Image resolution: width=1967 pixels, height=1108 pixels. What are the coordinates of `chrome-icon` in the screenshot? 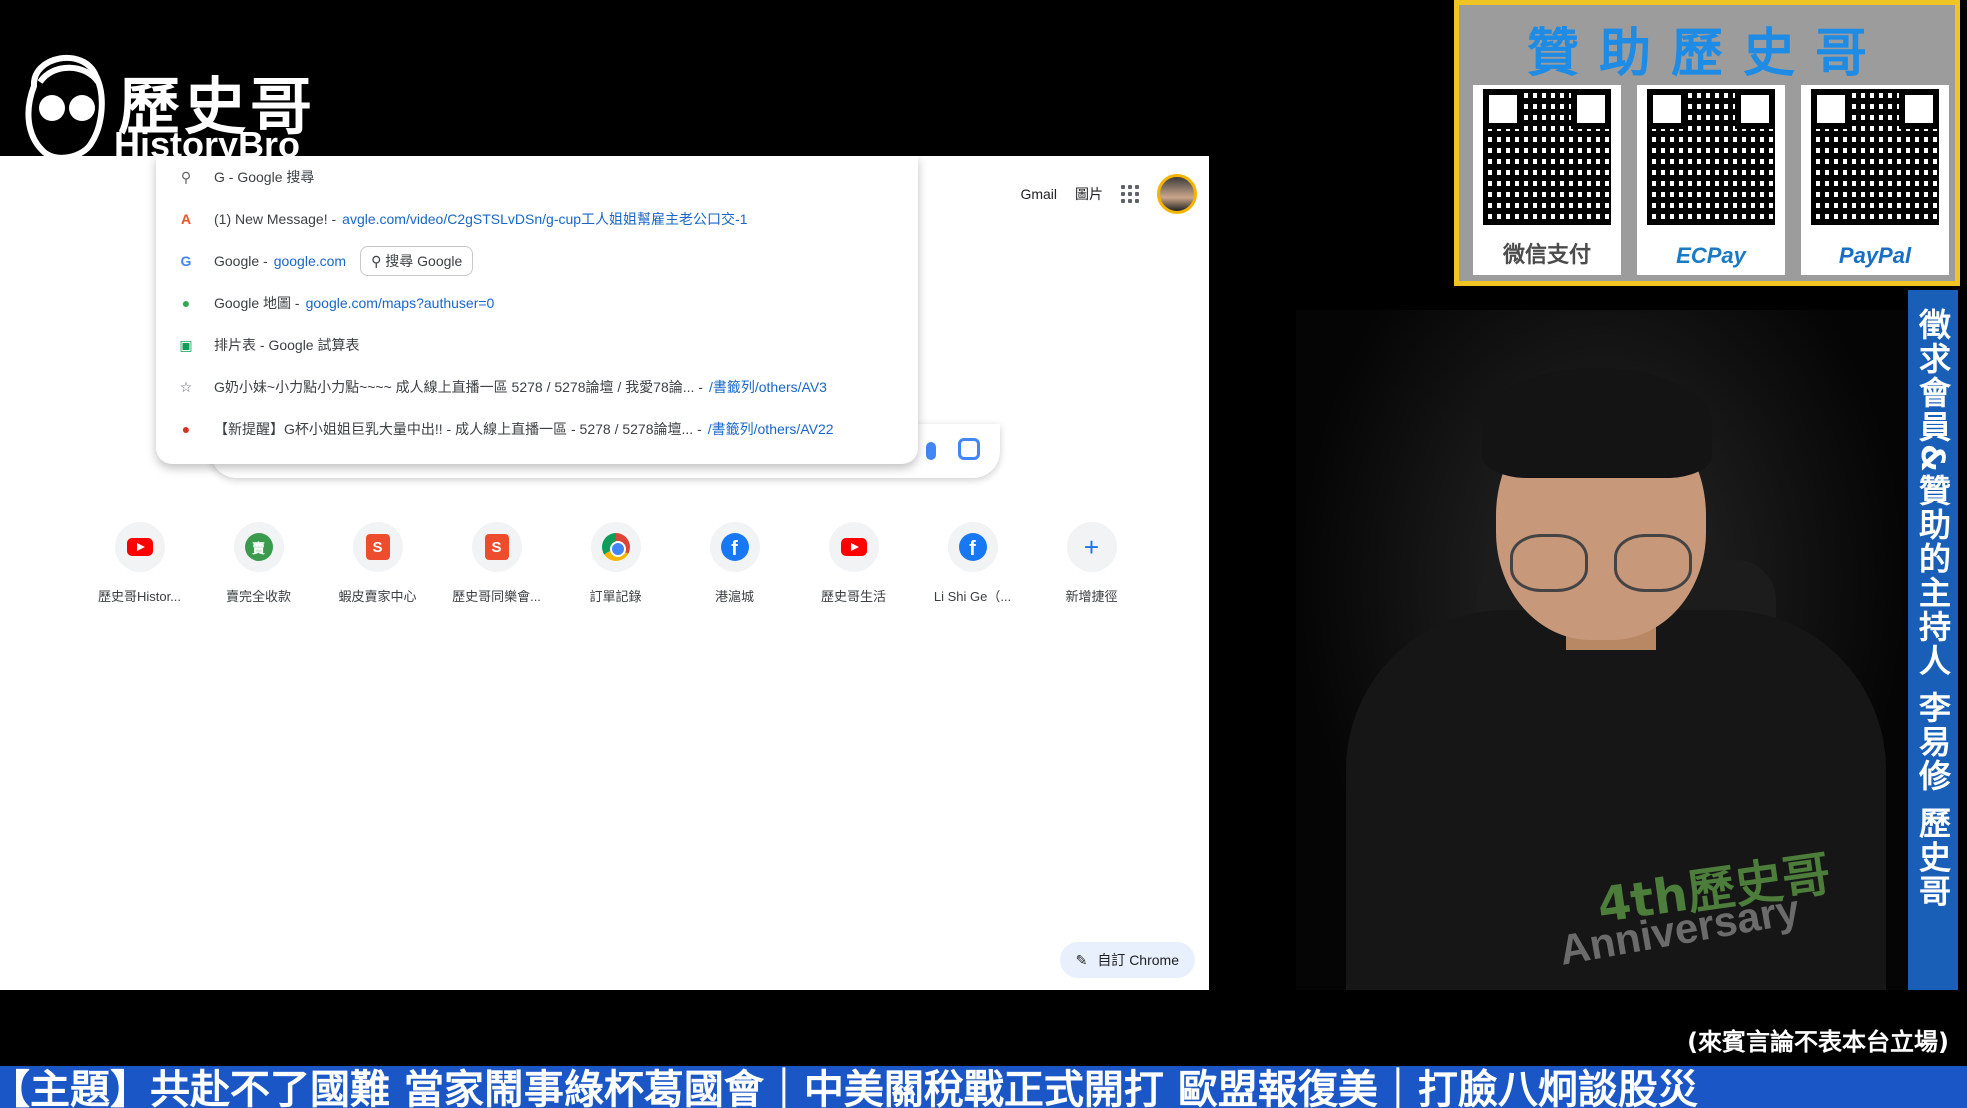 It's located at (615, 547).